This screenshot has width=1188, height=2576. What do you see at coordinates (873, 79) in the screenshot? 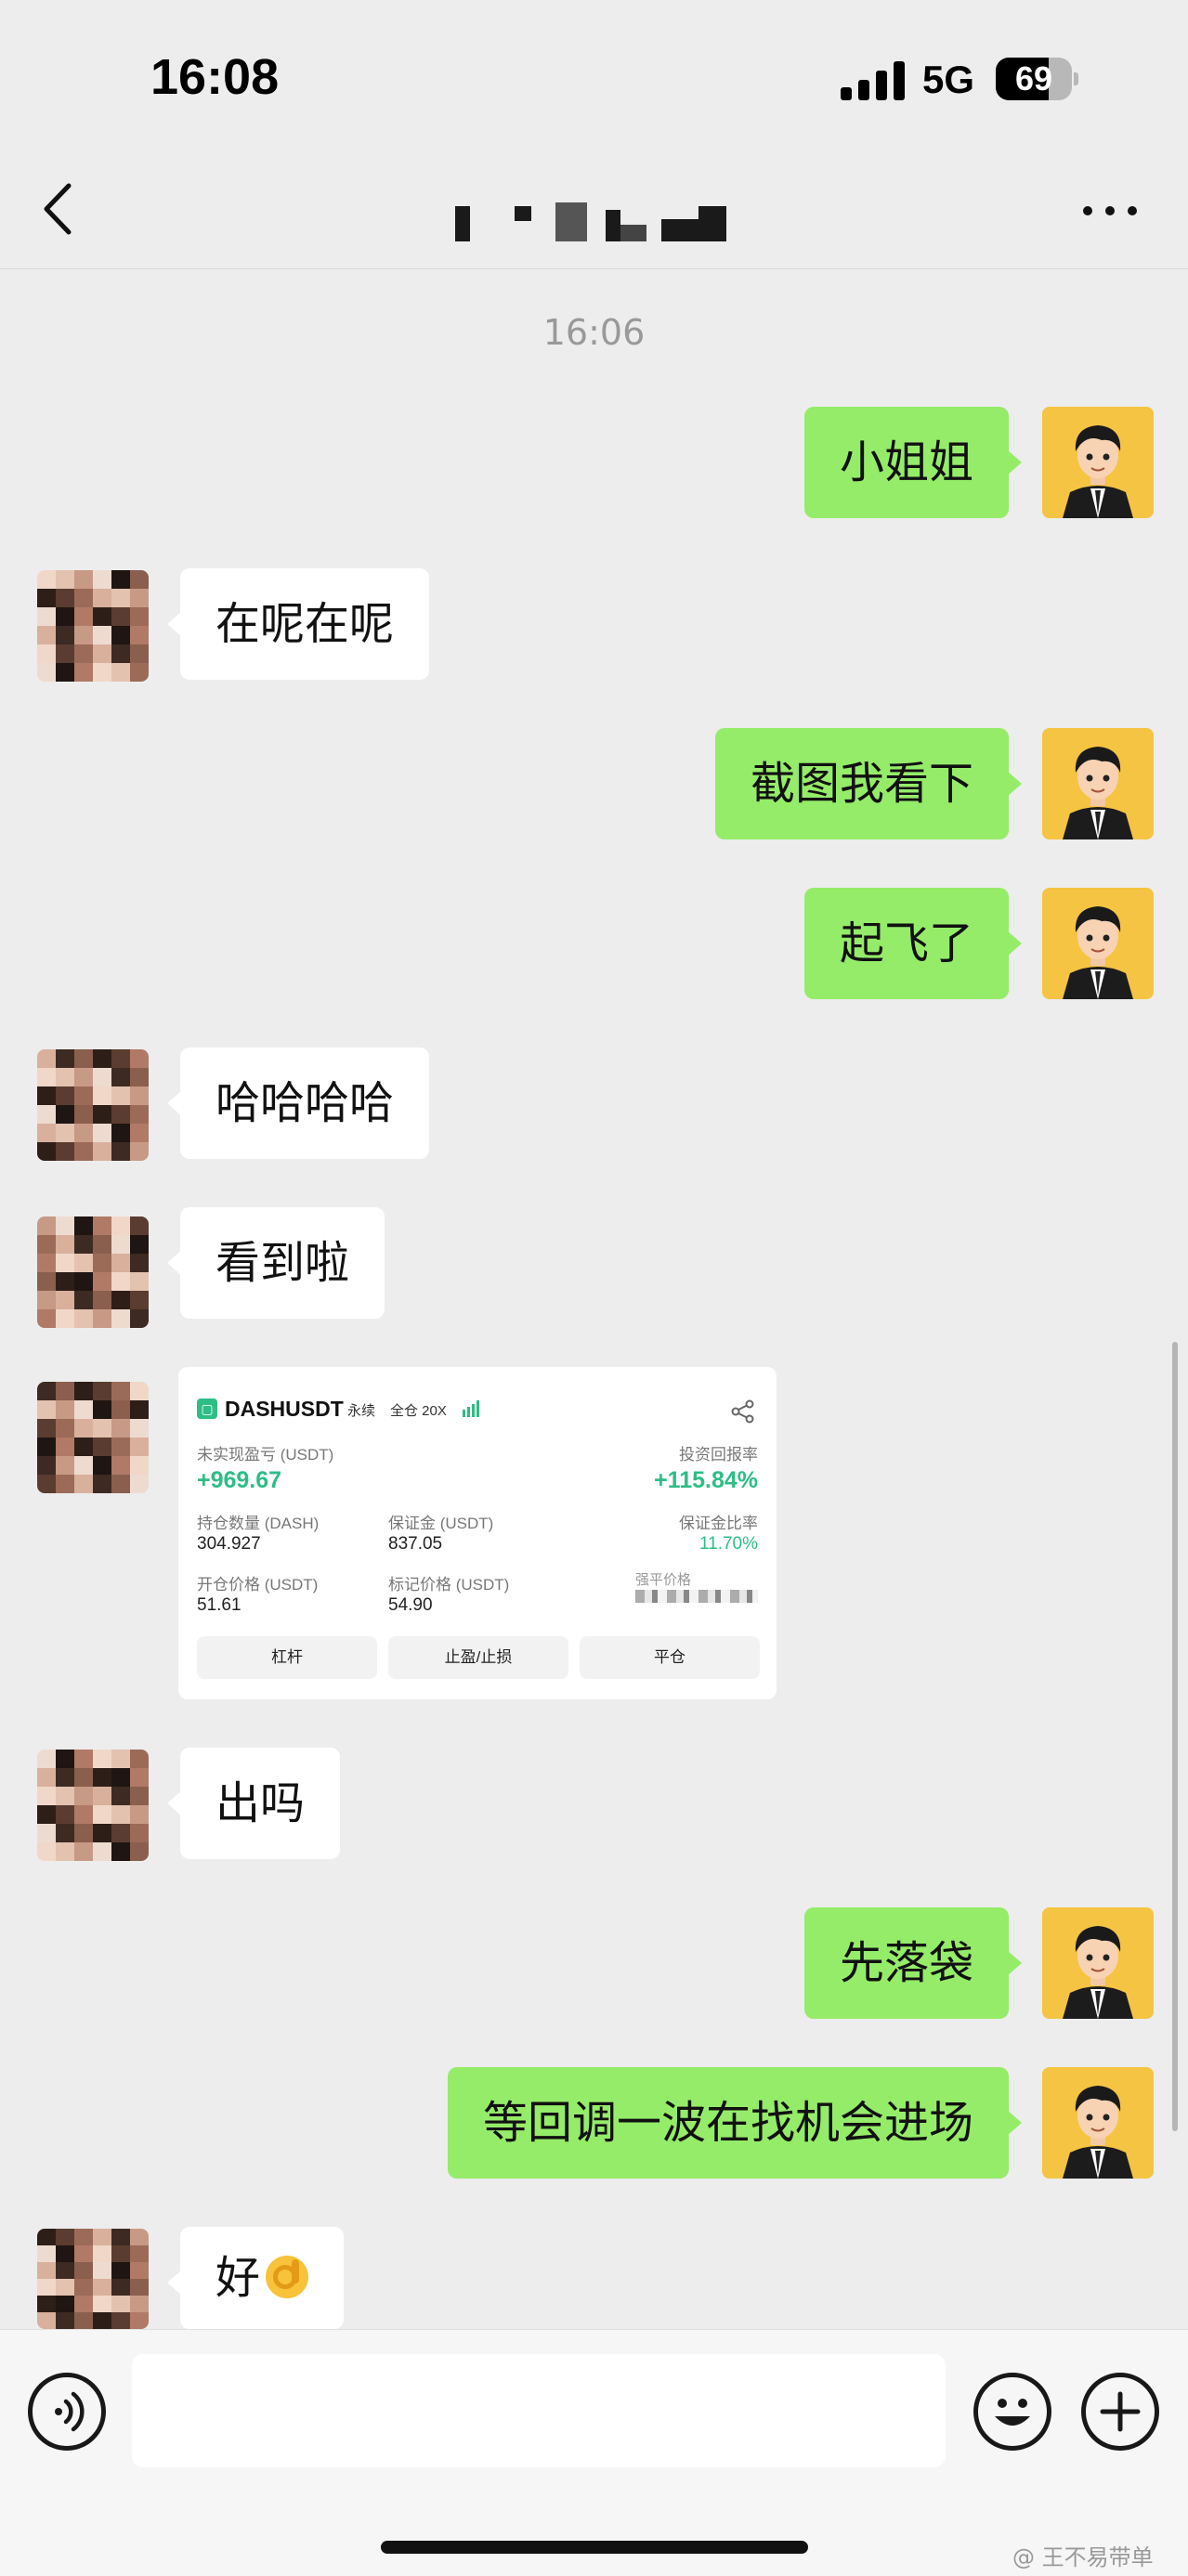
I see `signal-icon` at bounding box center [873, 79].